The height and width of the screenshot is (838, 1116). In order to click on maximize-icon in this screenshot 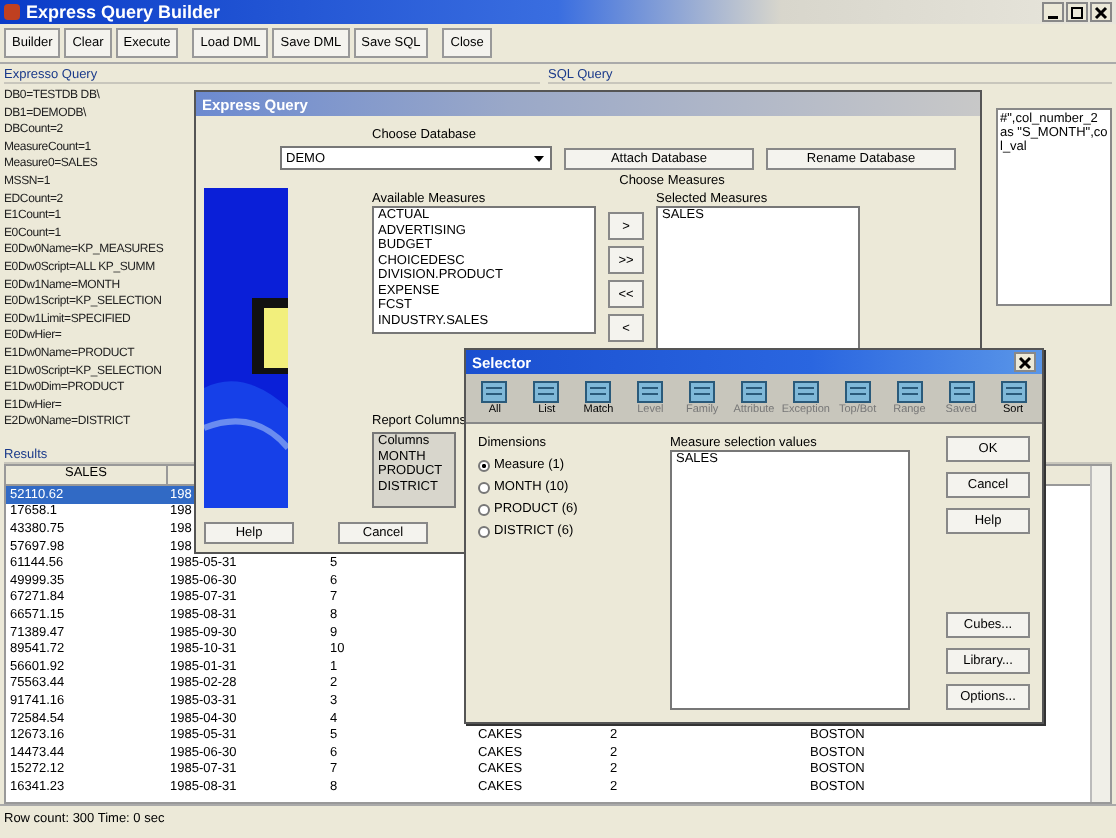, I will do `click(1077, 12)`.